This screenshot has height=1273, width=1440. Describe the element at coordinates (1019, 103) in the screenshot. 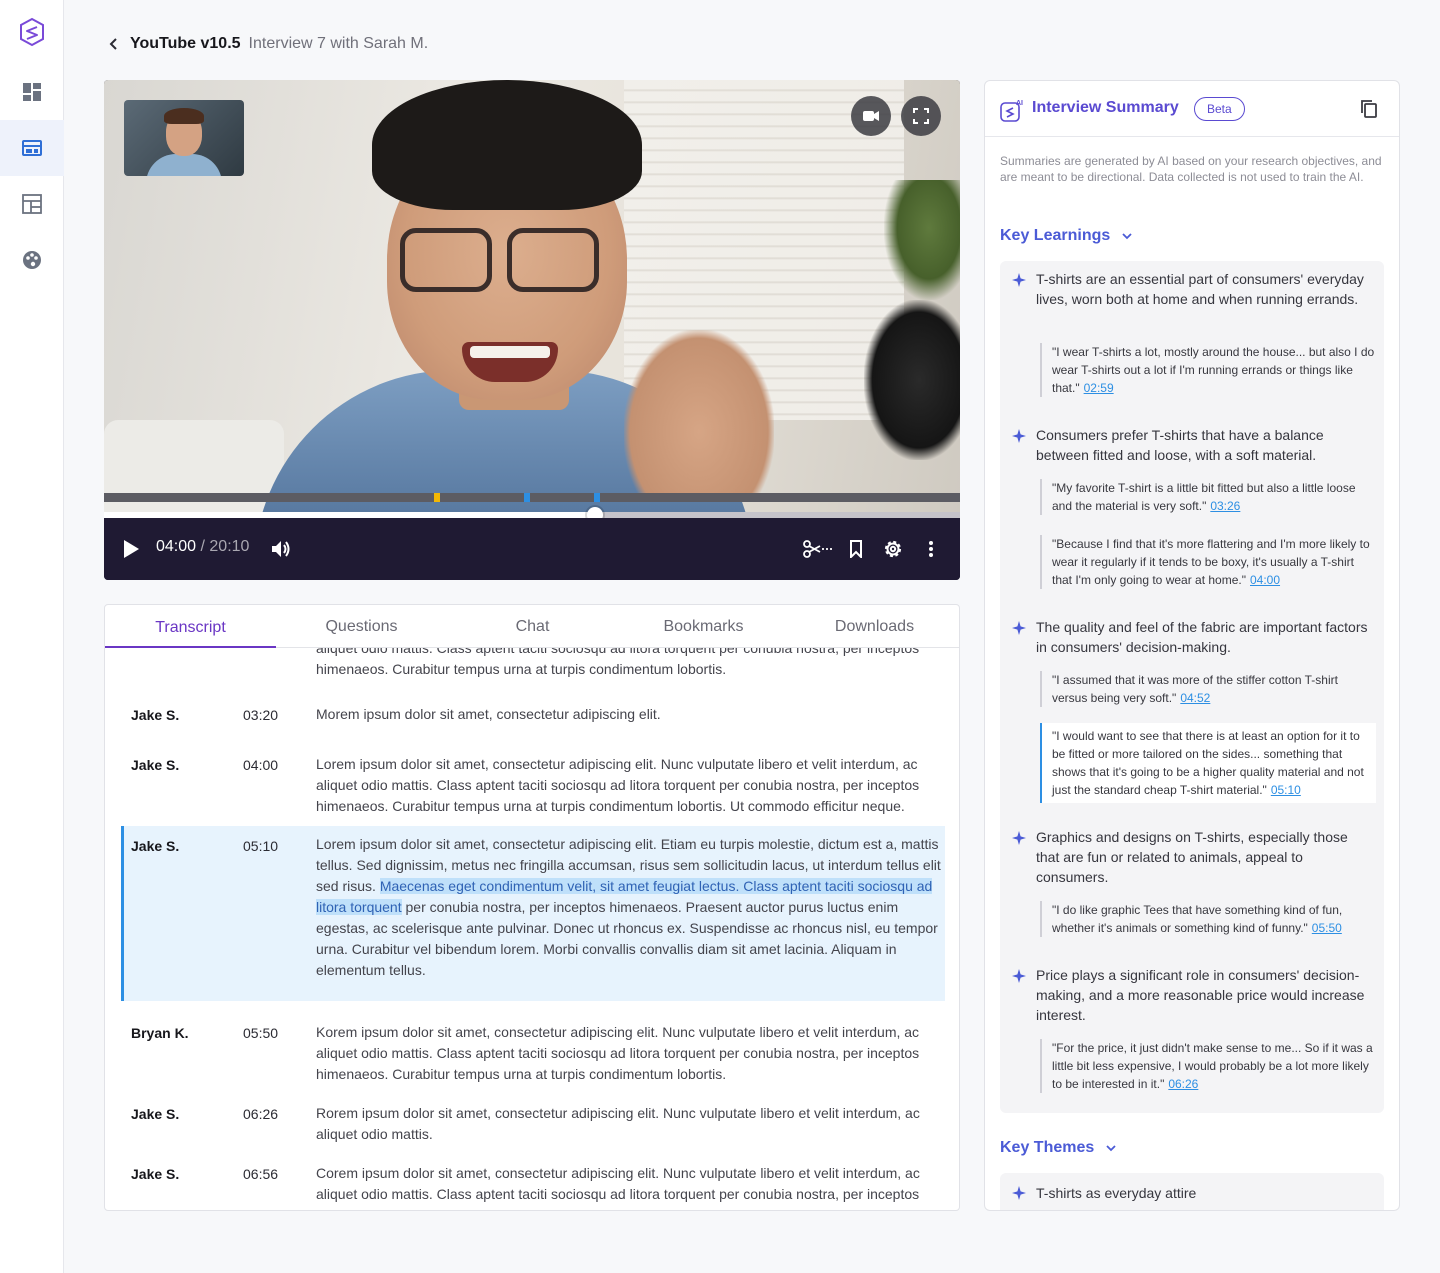

I see `svg-text: AI` at that location.